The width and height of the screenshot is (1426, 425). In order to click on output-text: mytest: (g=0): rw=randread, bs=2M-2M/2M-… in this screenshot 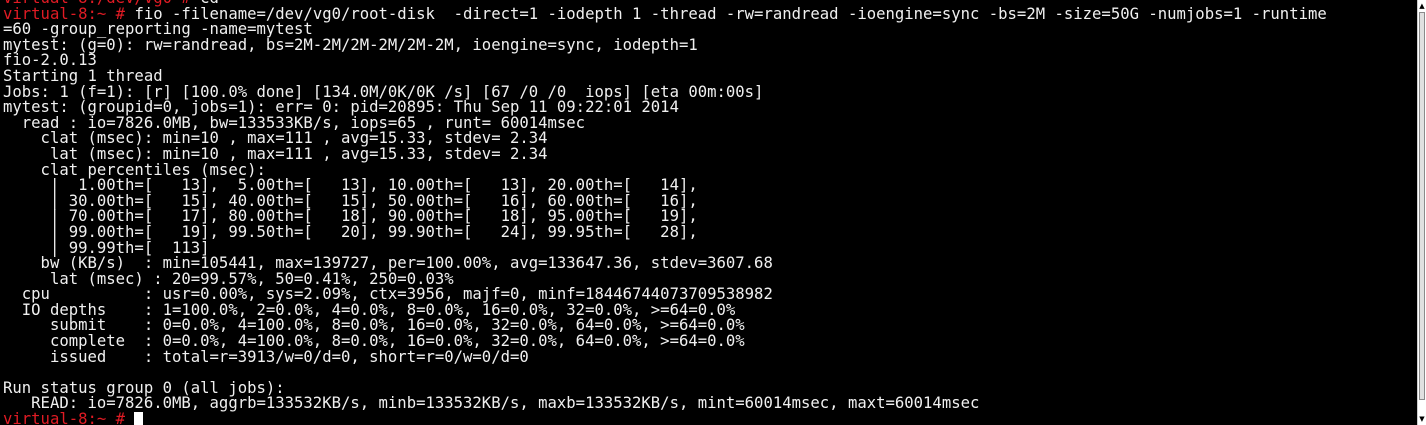, I will do `click(350, 44)`.